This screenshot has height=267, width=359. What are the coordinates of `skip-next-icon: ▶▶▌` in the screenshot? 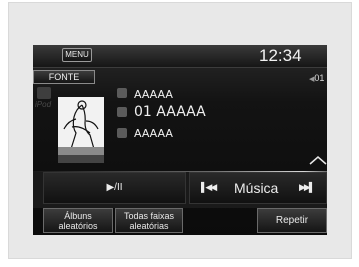 It's located at (307, 187).